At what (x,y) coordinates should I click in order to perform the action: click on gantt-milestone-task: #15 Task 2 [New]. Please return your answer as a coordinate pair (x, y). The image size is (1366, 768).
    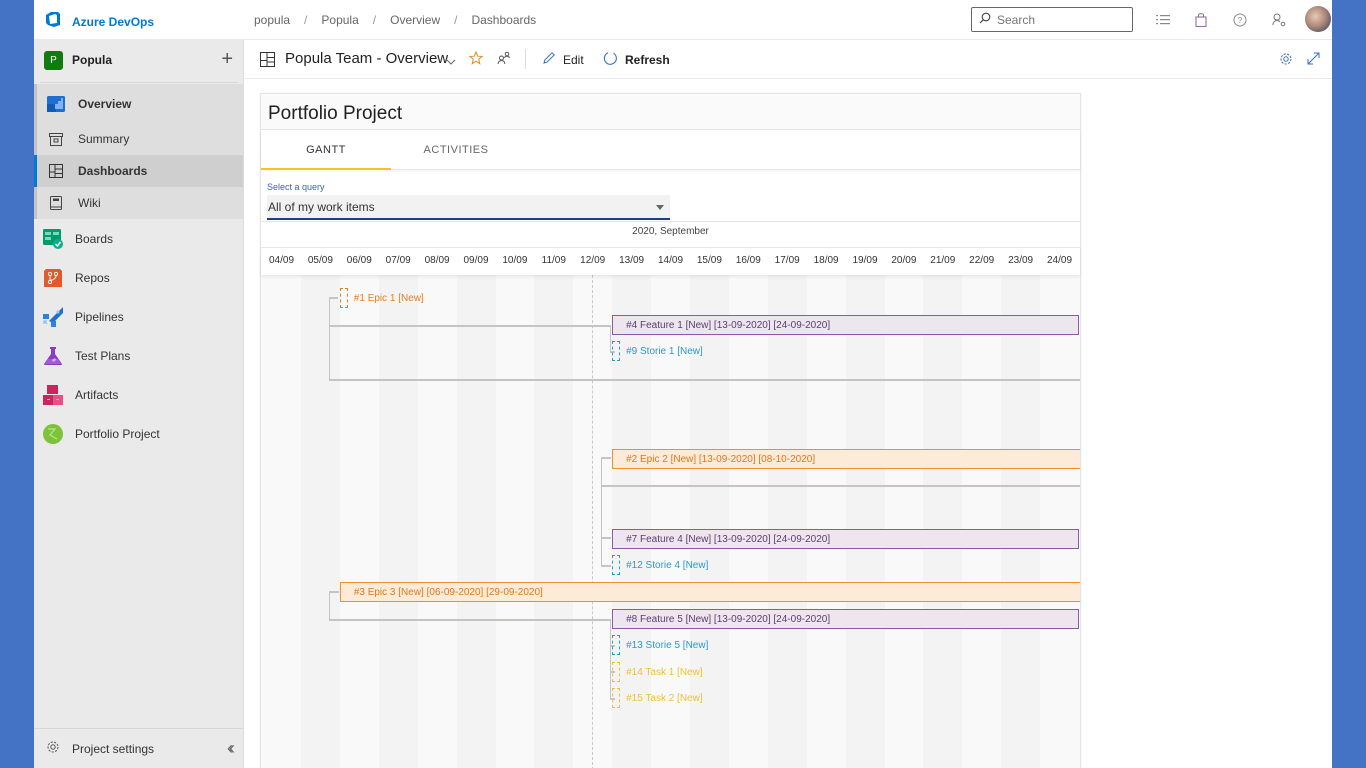
    Looking at the image, I should click on (657, 698).